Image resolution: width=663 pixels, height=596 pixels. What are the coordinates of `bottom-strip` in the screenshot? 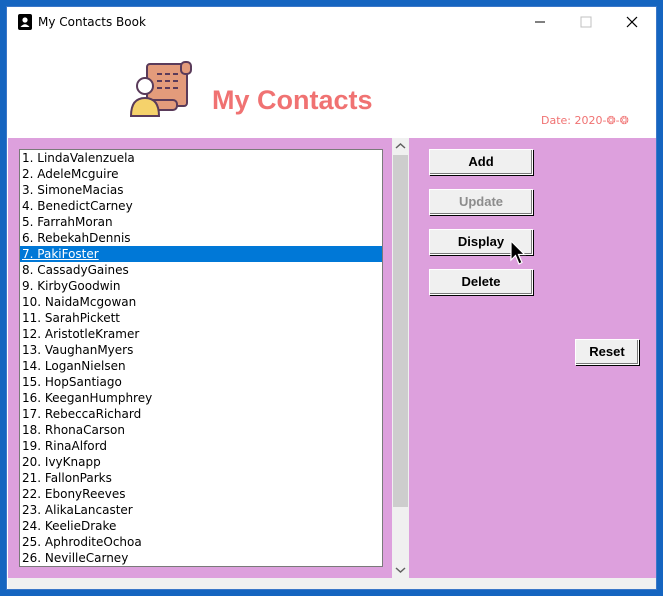 It's located at (332, 583).